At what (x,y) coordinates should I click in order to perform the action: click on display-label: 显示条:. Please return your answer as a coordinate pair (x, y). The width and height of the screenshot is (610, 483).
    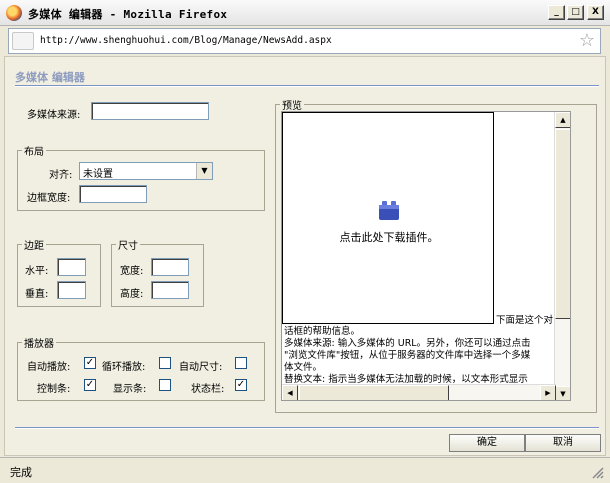
    Looking at the image, I should click on (130, 389).